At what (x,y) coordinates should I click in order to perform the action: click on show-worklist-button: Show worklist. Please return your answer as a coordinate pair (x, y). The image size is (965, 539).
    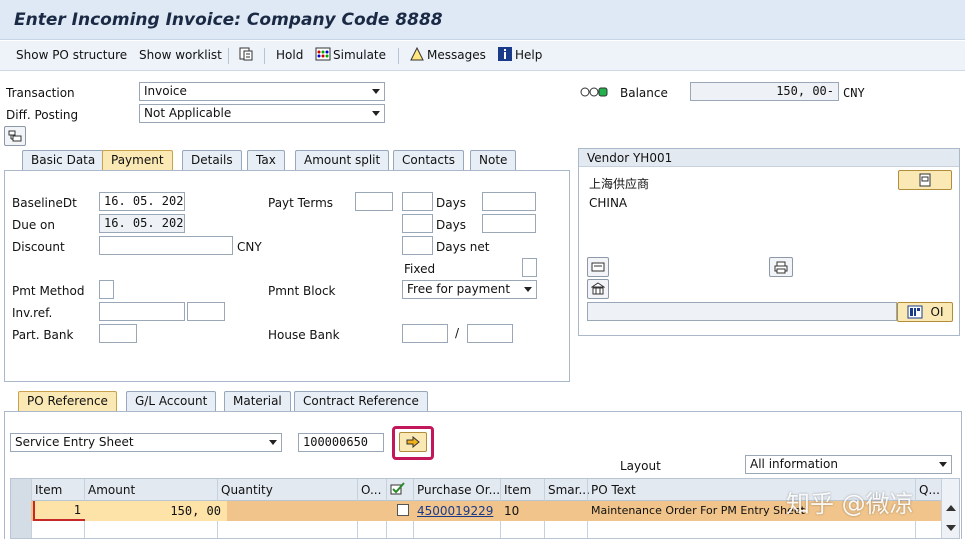
    Looking at the image, I should click on (180, 55).